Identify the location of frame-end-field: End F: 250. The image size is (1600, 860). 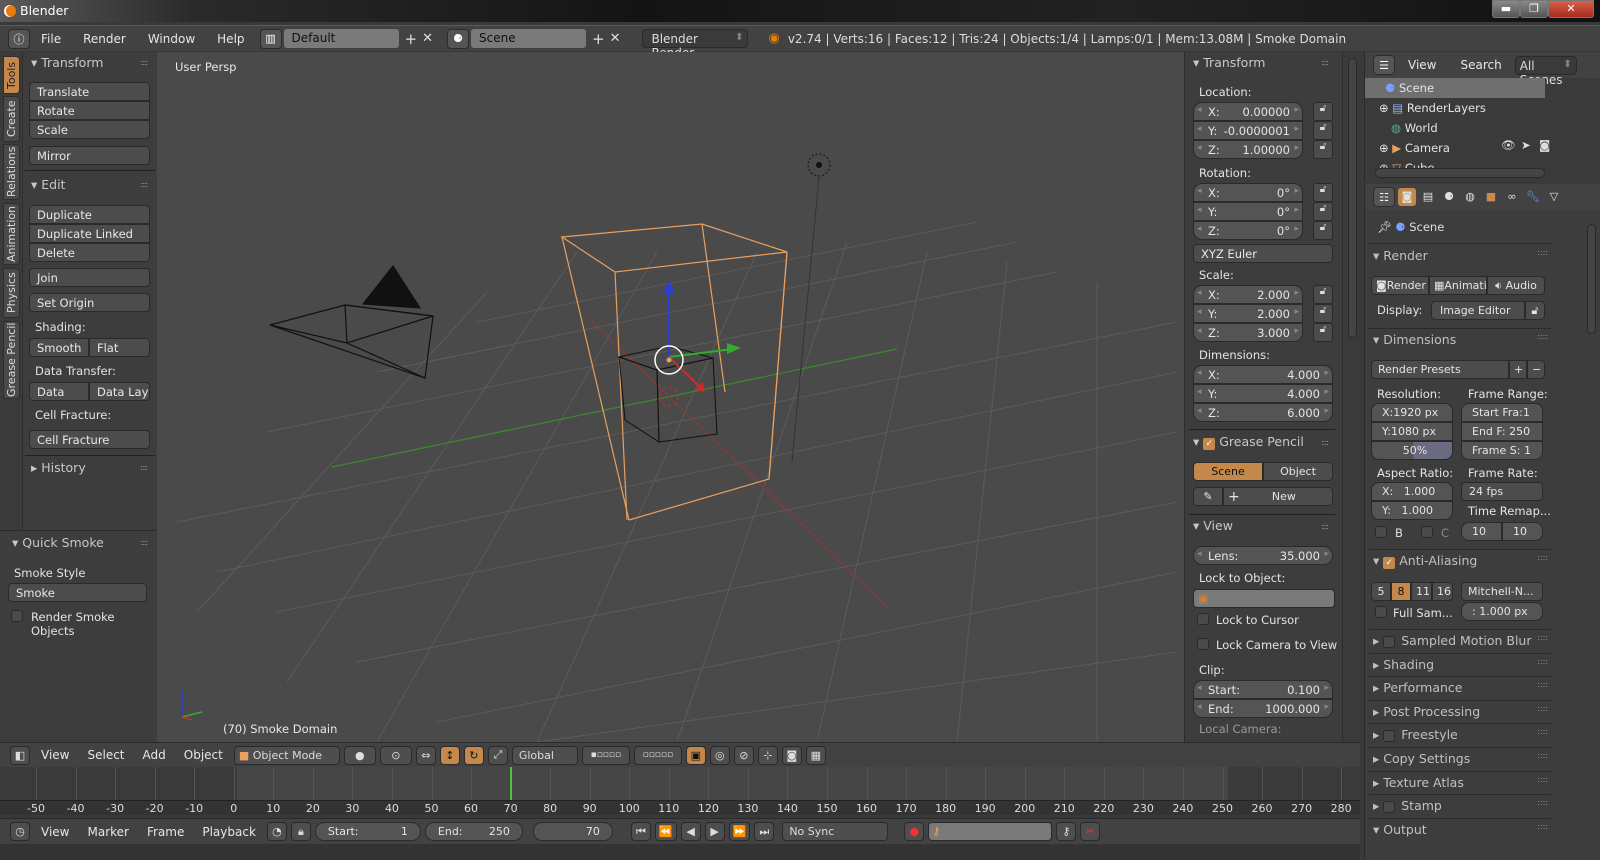
(1502, 431).